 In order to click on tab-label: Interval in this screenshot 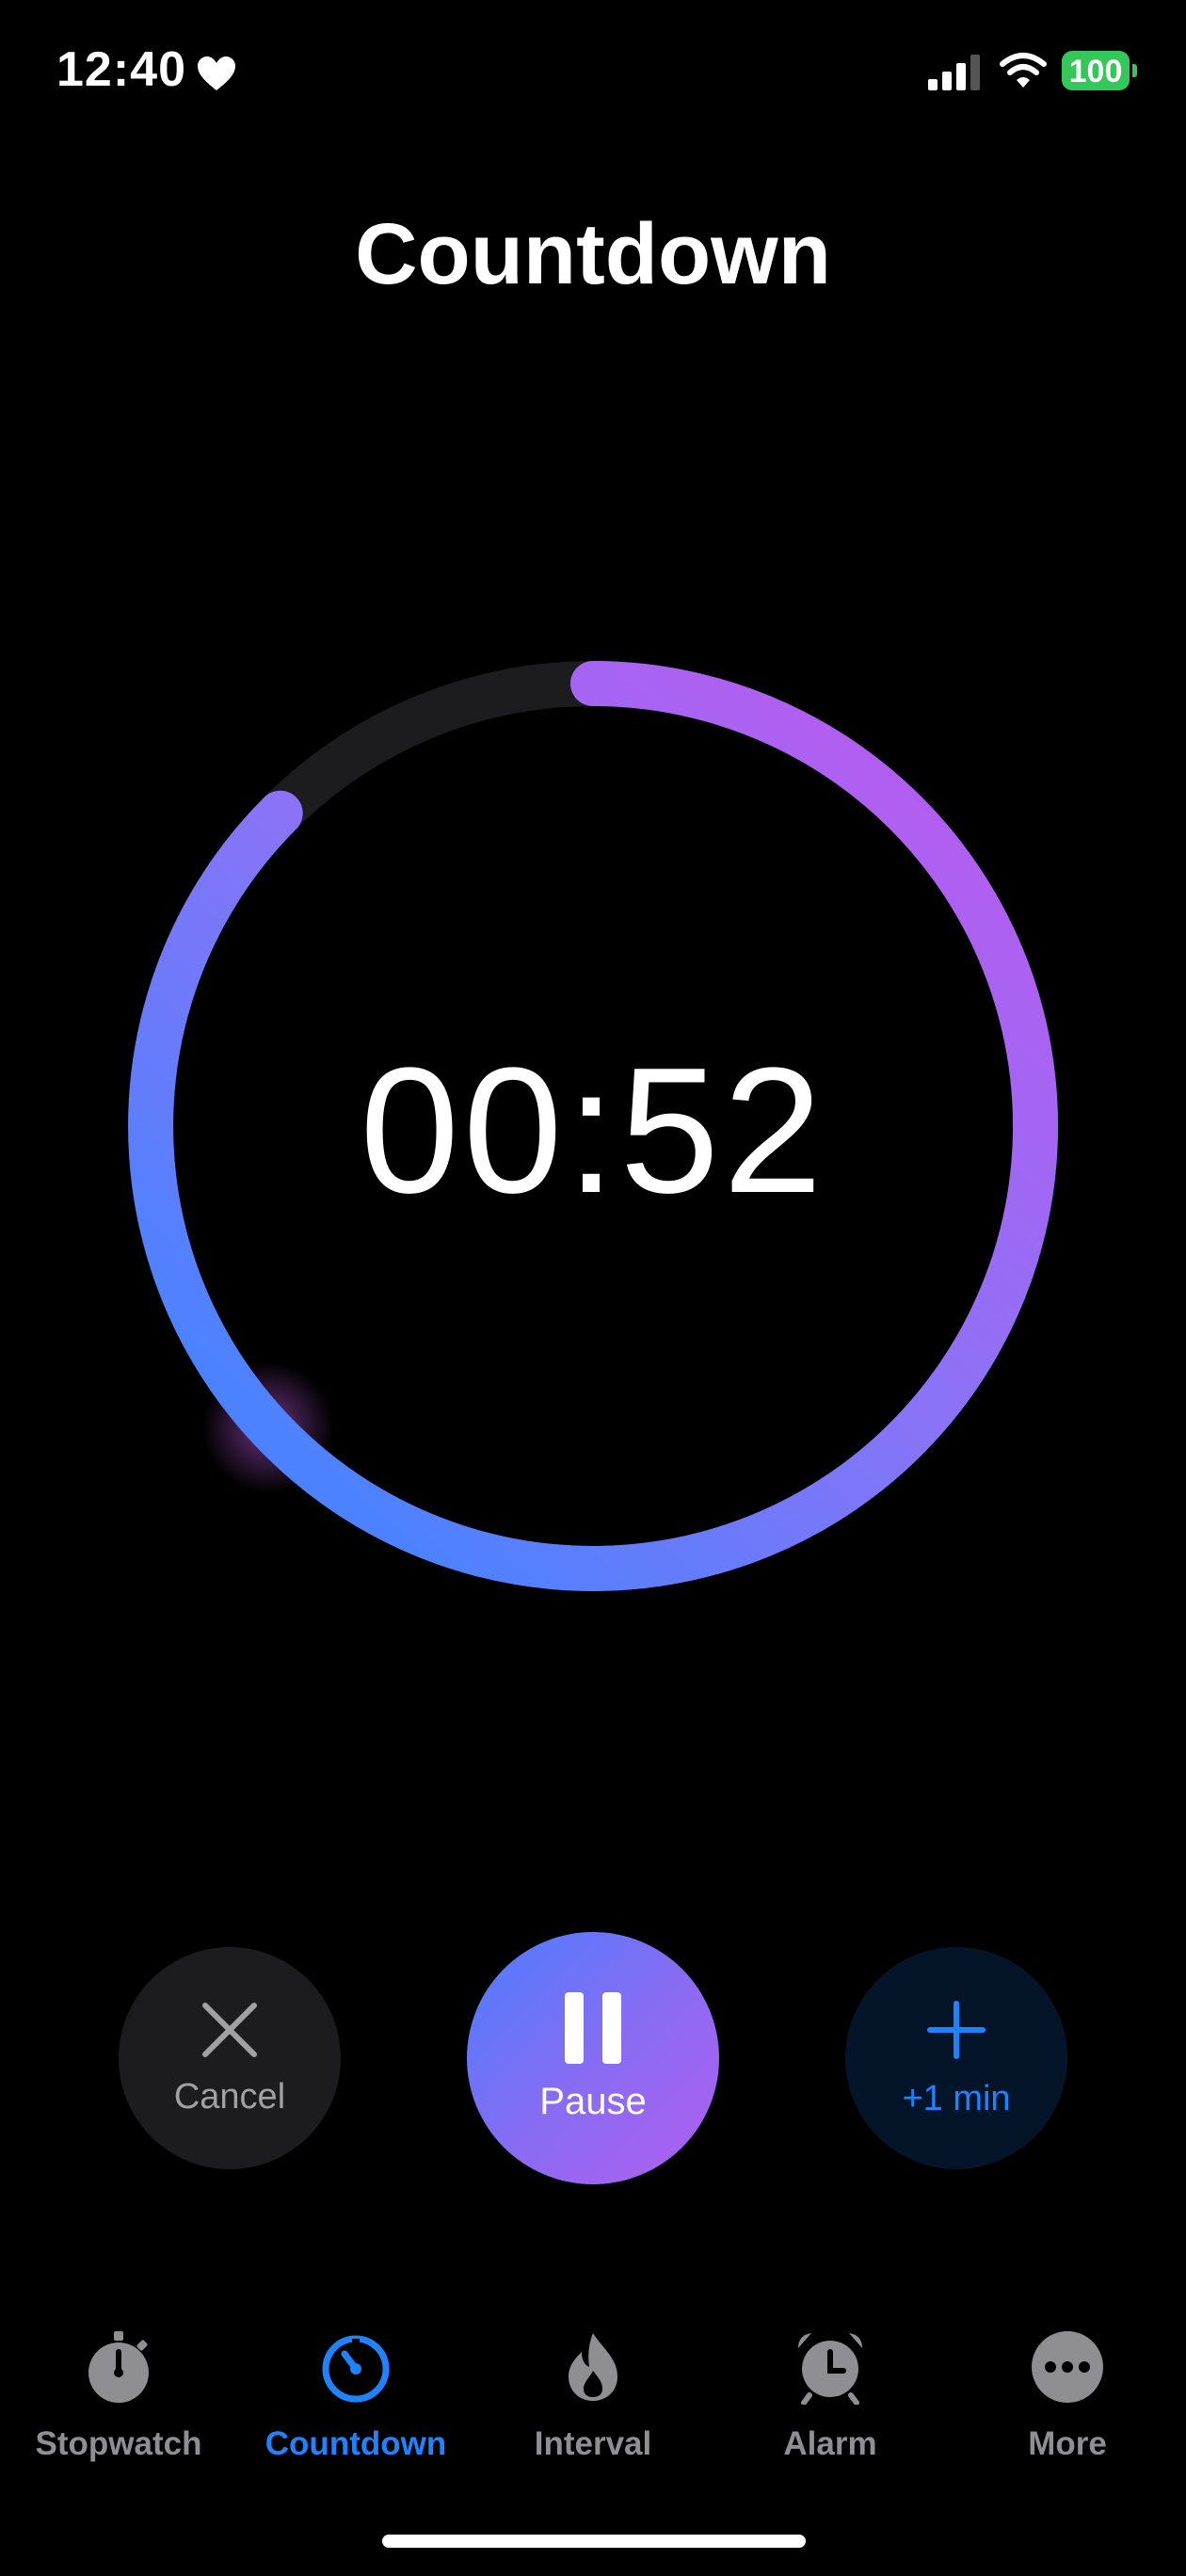, I will do `click(593, 2443)`.